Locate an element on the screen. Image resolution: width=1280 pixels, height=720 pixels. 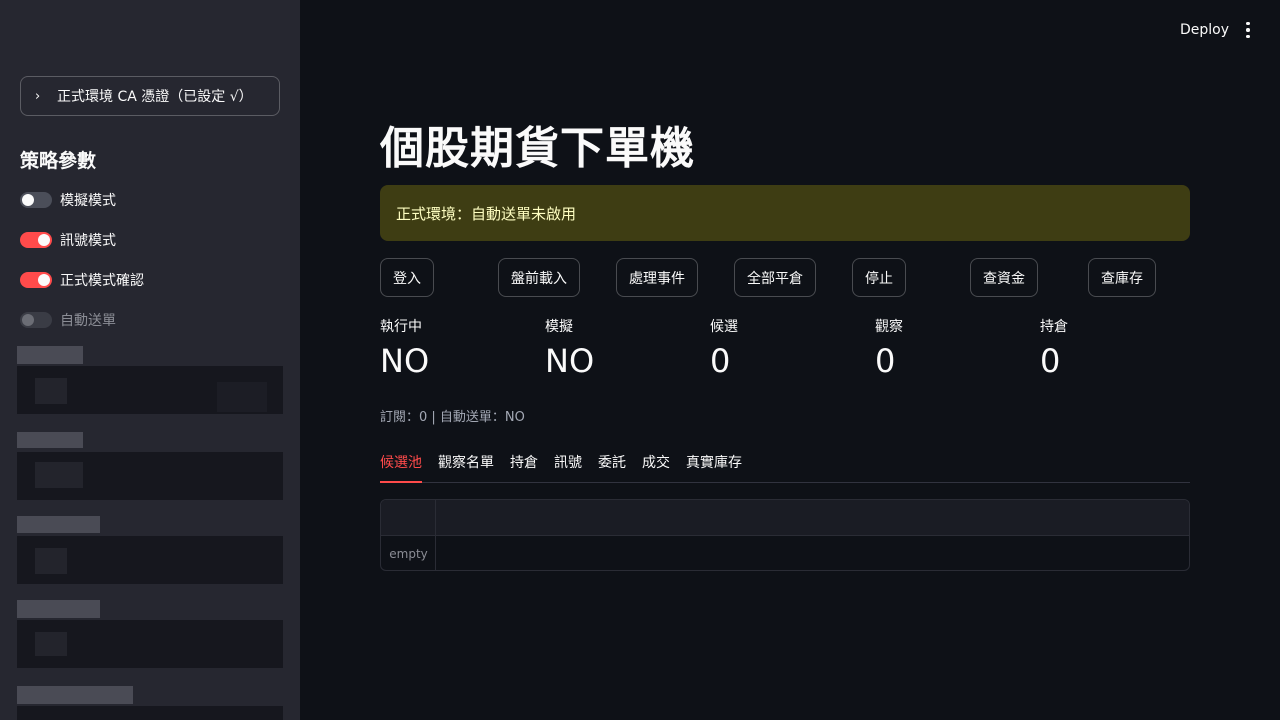
toggle-sim-mode: 模擬模式 is located at coordinates (68, 200).